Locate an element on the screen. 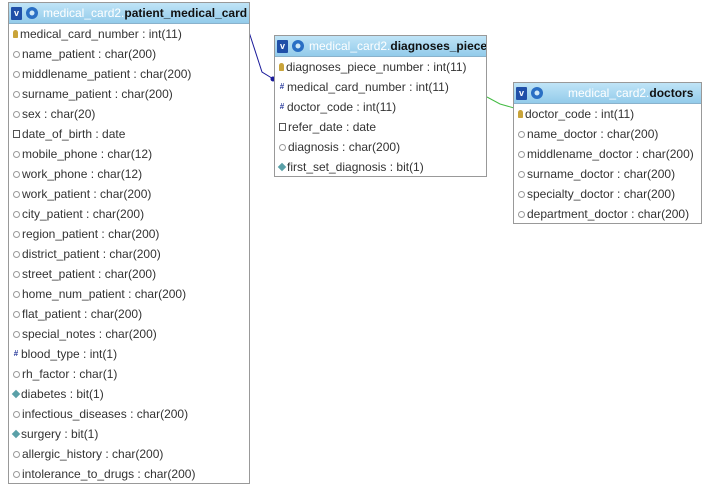  column-row: medical_card_number : int(11) is located at coordinates (129, 34).